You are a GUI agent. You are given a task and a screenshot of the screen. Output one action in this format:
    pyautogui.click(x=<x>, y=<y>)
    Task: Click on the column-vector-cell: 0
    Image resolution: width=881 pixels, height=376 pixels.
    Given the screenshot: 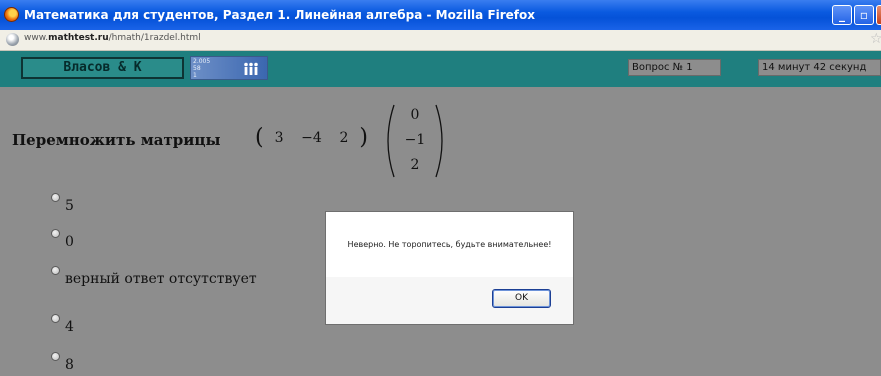 What is the action you would take?
    pyautogui.click(x=415, y=115)
    